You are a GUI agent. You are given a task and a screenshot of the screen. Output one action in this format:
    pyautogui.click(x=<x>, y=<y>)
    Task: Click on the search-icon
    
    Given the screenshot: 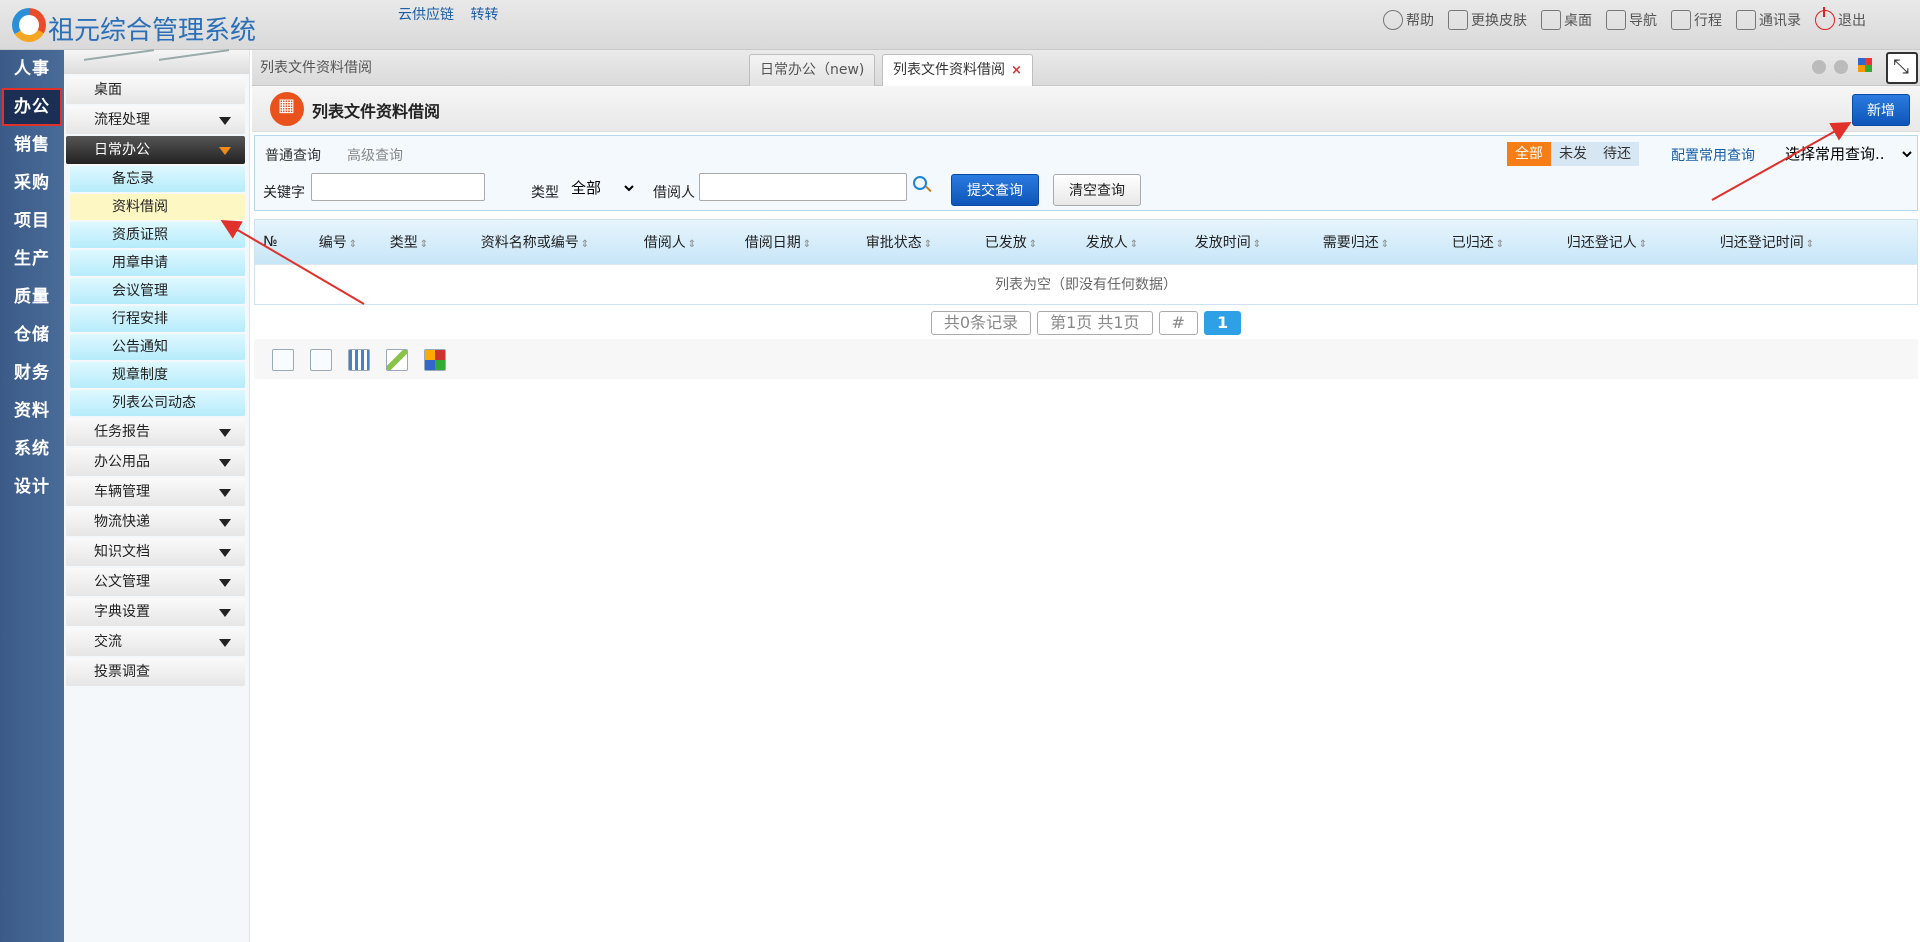 What is the action you would take?
    pyautogui.click(x=920, y=183)
    